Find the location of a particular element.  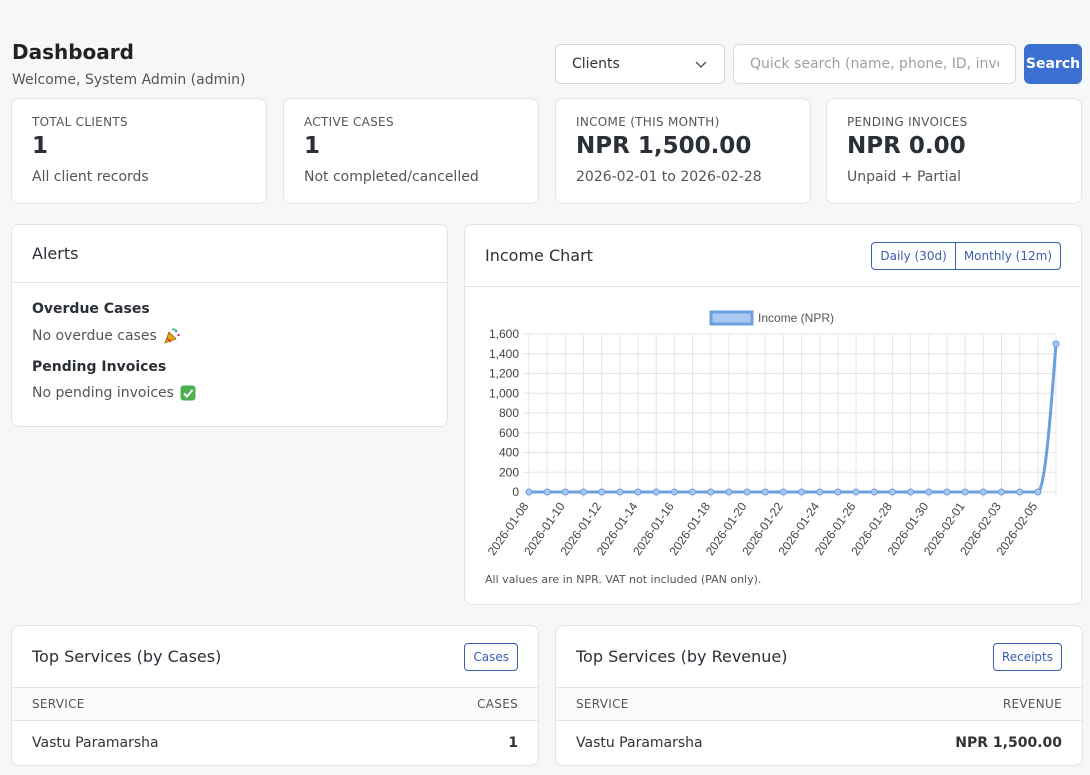

check-mark-icon is located at coordinates (188, 393).